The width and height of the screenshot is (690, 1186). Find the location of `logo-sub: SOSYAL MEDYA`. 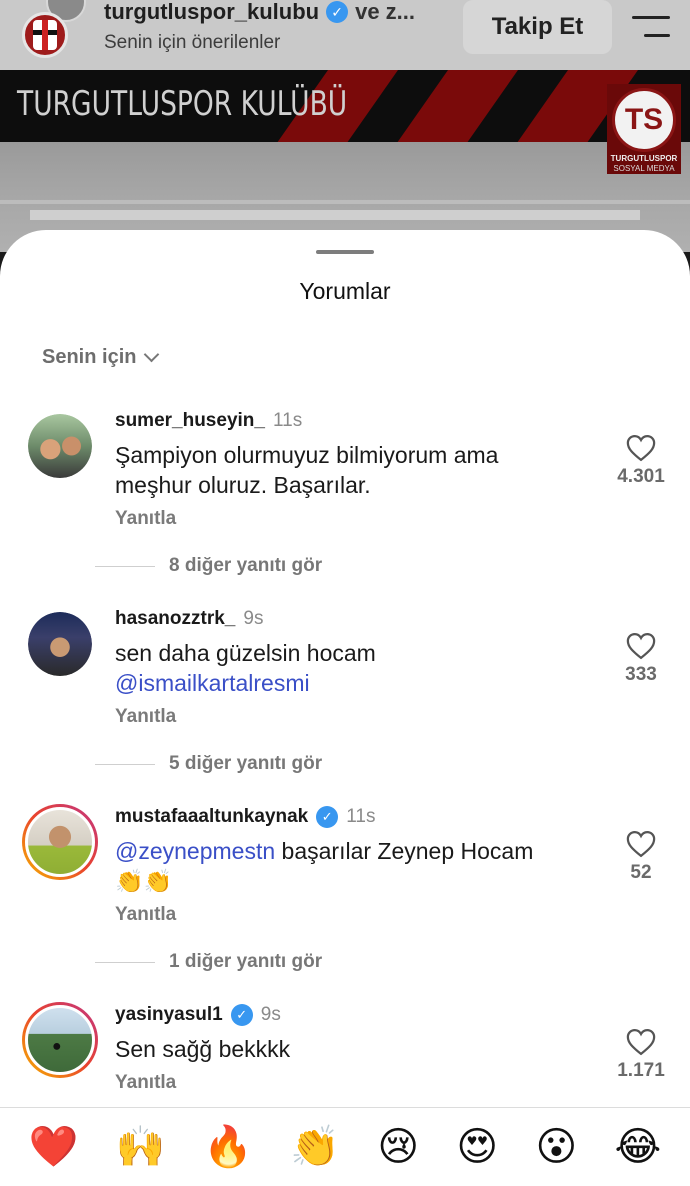

logo-sub: SOSYAL MEDYA is located at coordinates (644, 168).